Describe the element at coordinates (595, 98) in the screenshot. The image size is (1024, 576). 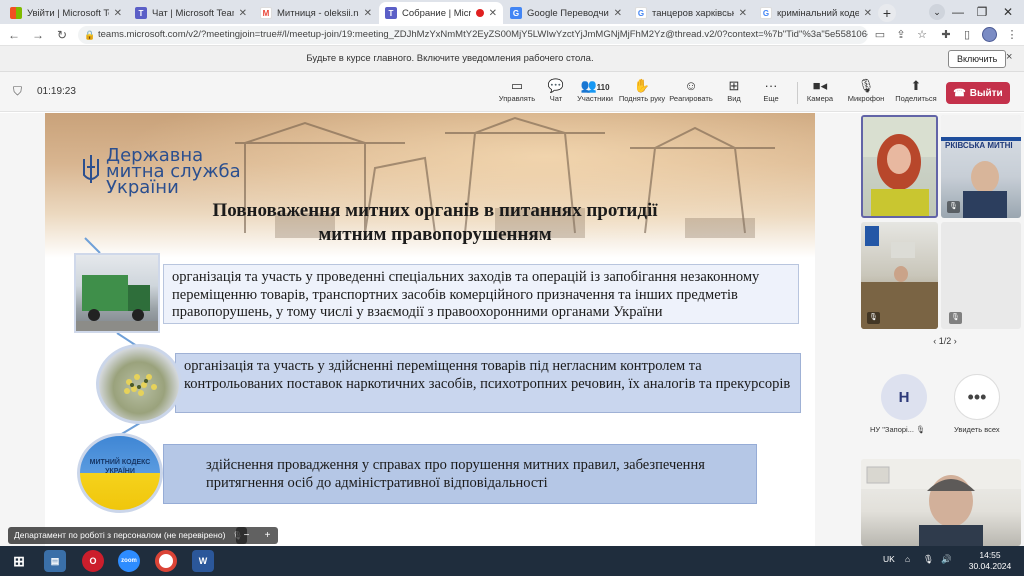
I see `control-label: Участники` at that location.